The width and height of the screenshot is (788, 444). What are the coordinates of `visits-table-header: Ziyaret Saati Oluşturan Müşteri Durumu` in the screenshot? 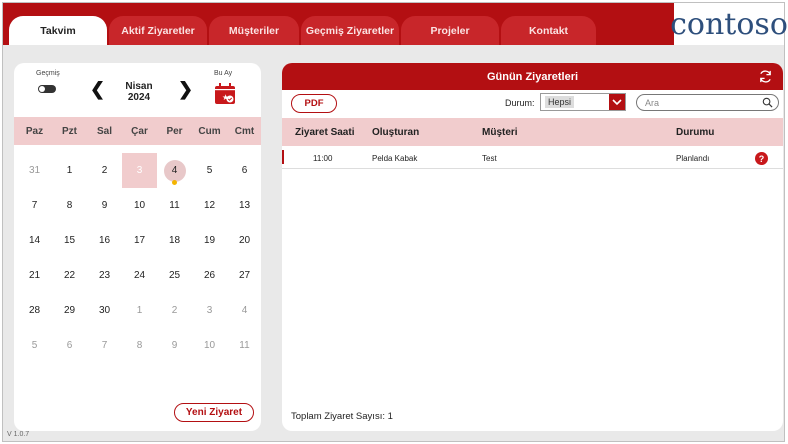 It's located at (532, 132).